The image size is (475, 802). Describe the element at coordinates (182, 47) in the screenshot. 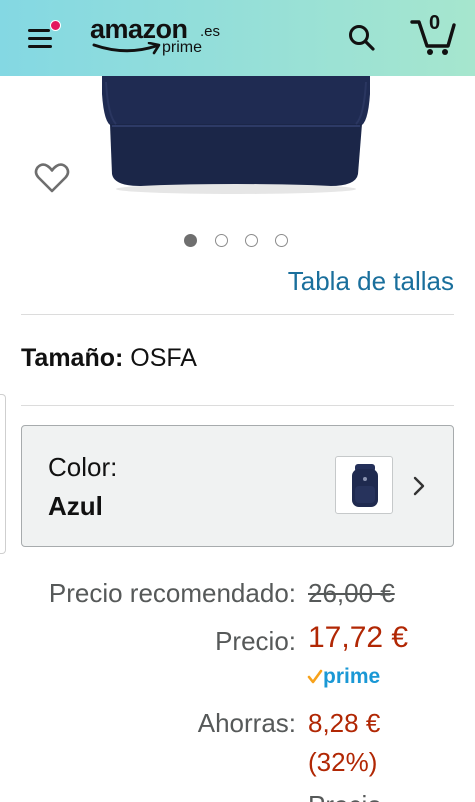

I see `logo-prime: prime` at that location.